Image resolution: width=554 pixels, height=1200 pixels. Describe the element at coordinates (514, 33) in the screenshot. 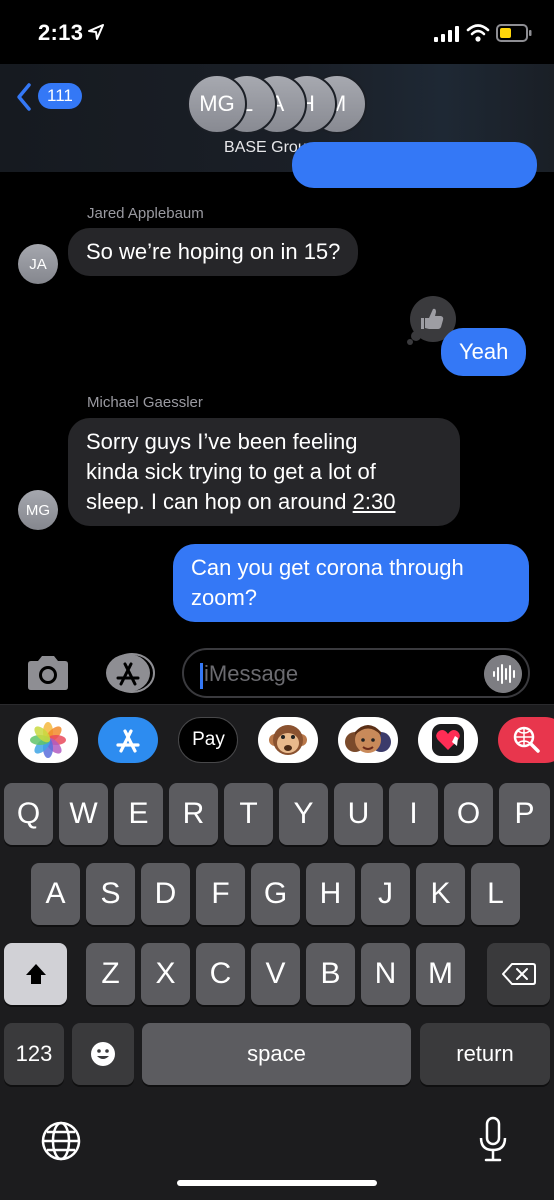

I see `battery-icon` at that location.